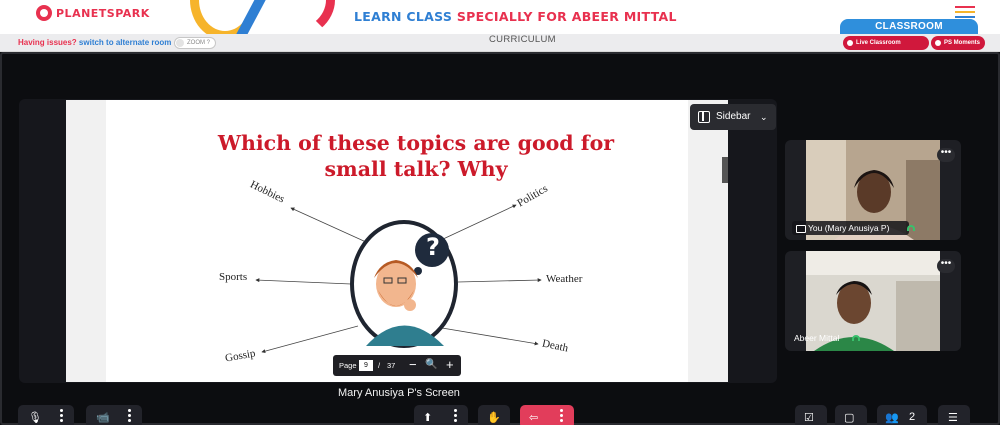  What do you see at coordinates (233, 277) in the screenshot?
I see `topic-sports: Sports` at bounding box center [233, 277].